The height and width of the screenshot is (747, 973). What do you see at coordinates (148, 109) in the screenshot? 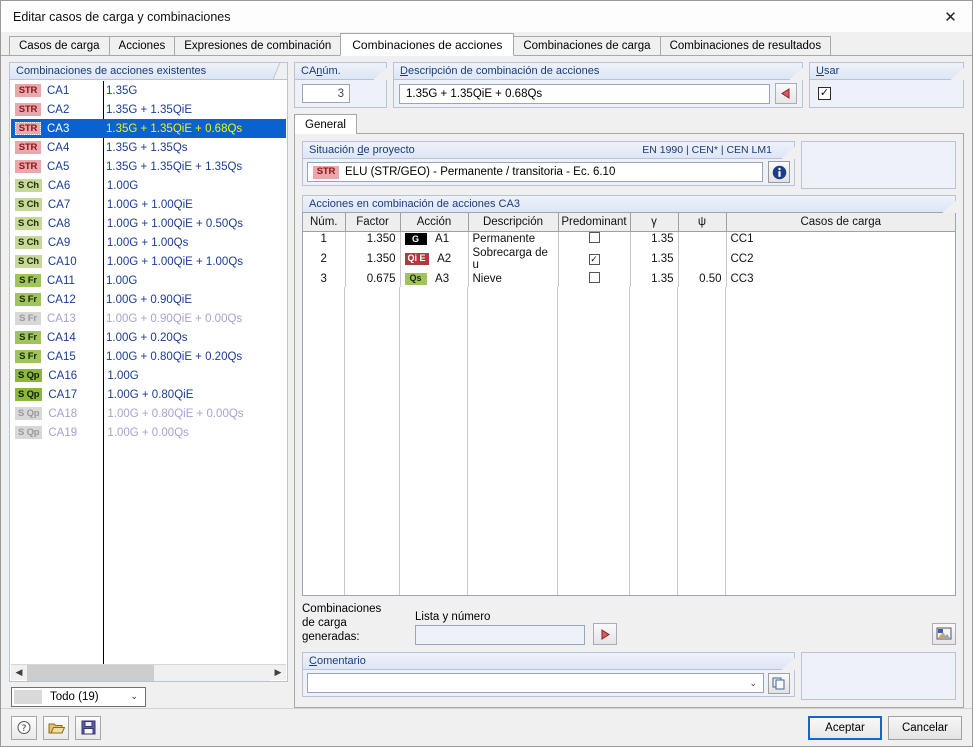
I see `list-item: STR CA2 1.35G + 1.35QiE` at bounding box center [148, 109].